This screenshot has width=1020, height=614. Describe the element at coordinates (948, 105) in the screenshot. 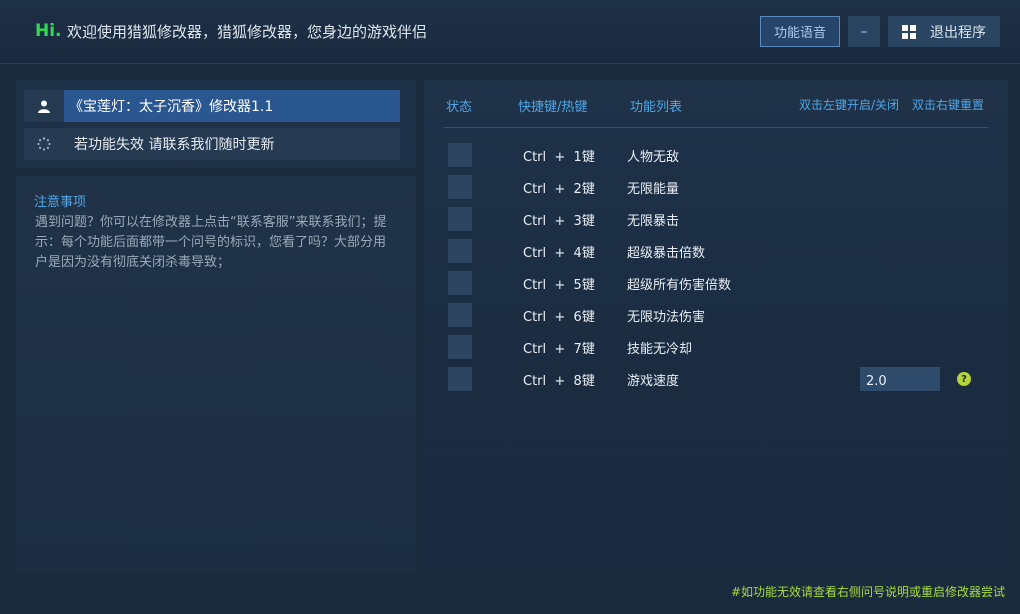

I see `hint-right-click: 双击右键重置` at that location.